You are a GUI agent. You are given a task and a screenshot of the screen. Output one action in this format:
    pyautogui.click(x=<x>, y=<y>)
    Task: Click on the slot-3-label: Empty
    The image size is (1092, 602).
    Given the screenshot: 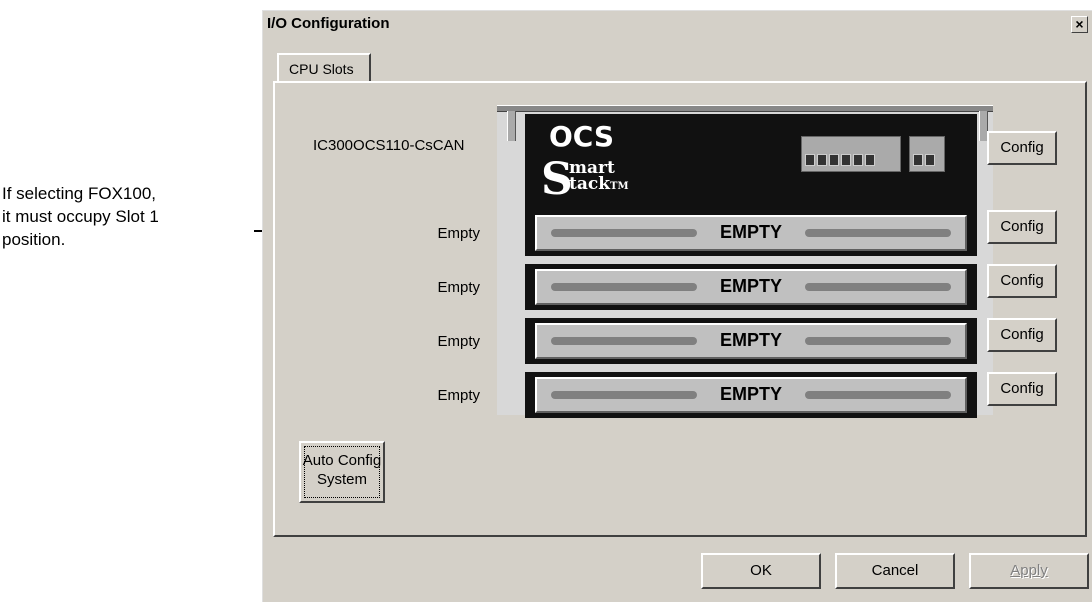 What is the action you would take?
    pyautogui.click(x=458, y=341)
    